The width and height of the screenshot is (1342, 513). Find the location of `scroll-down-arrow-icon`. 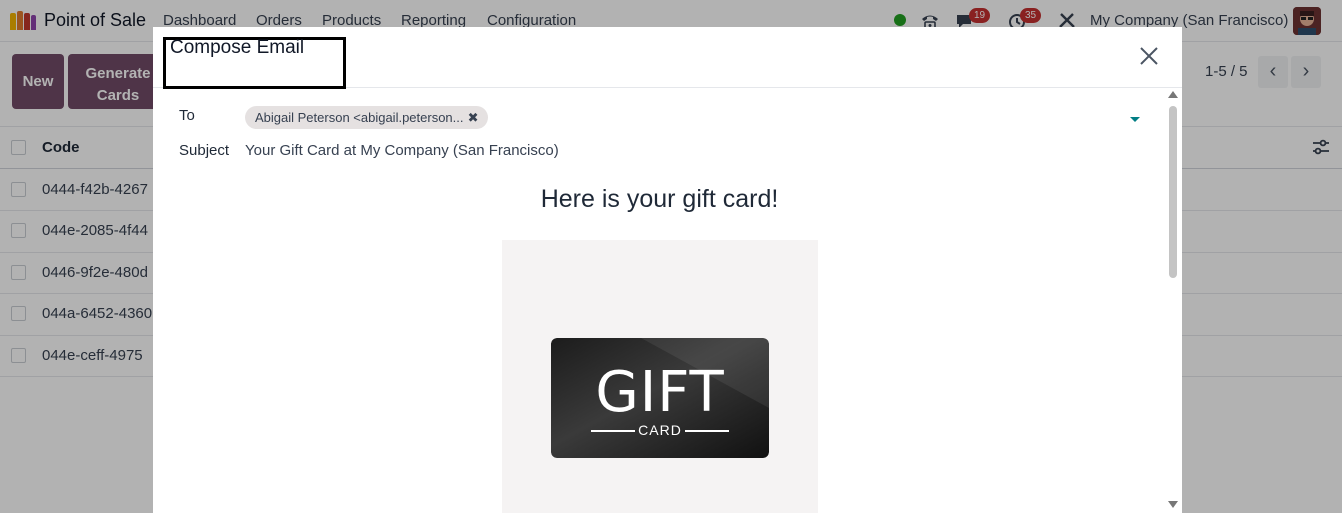

scroll-down-arrow-icon is located at coordinates (1173, 504).